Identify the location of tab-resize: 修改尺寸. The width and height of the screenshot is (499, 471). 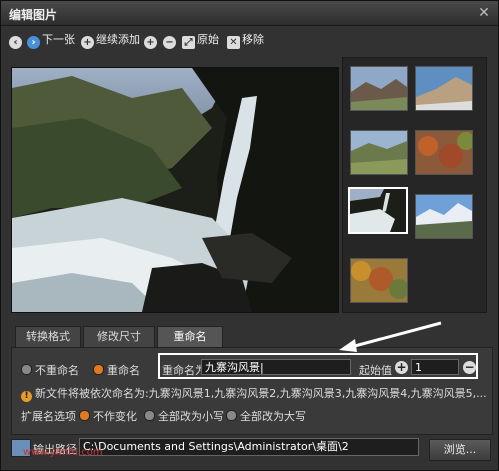
(119, 337).